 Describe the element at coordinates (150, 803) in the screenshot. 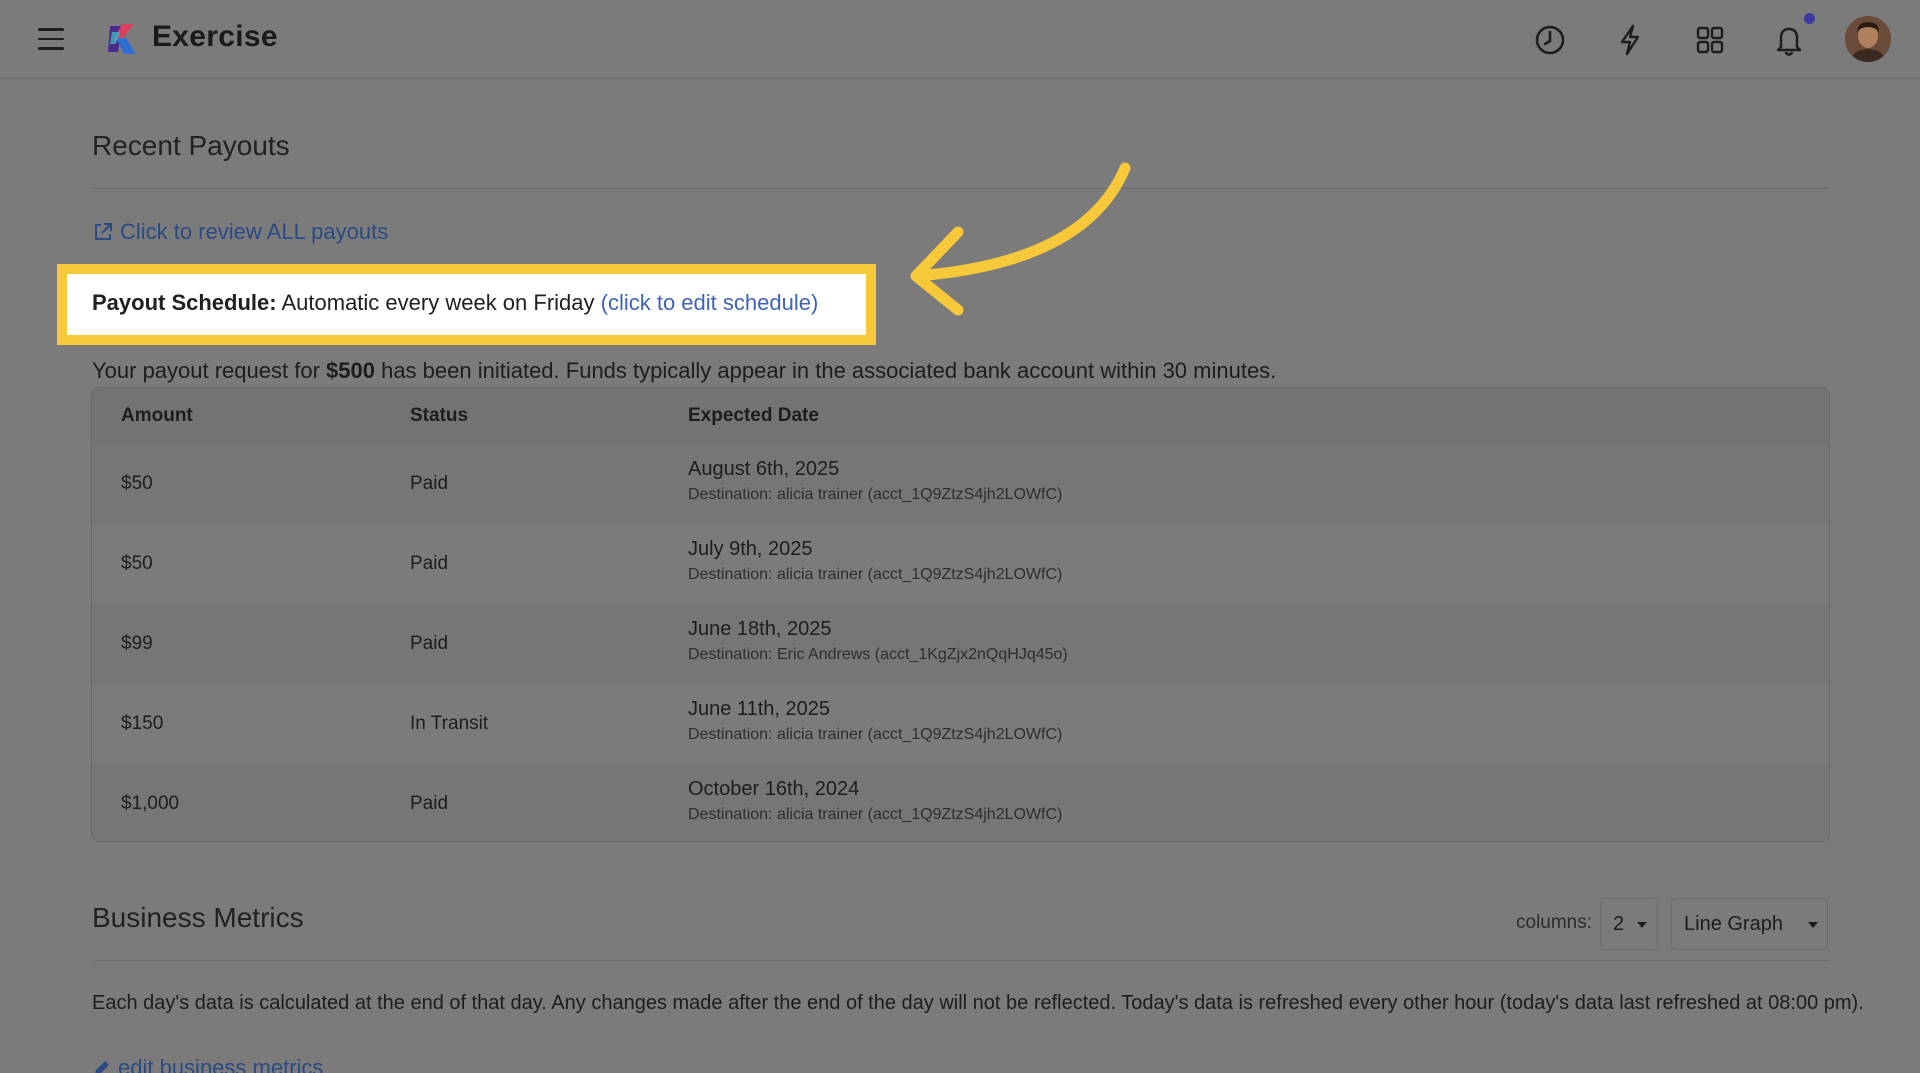

I see `row-amount: $1,000` at that location.